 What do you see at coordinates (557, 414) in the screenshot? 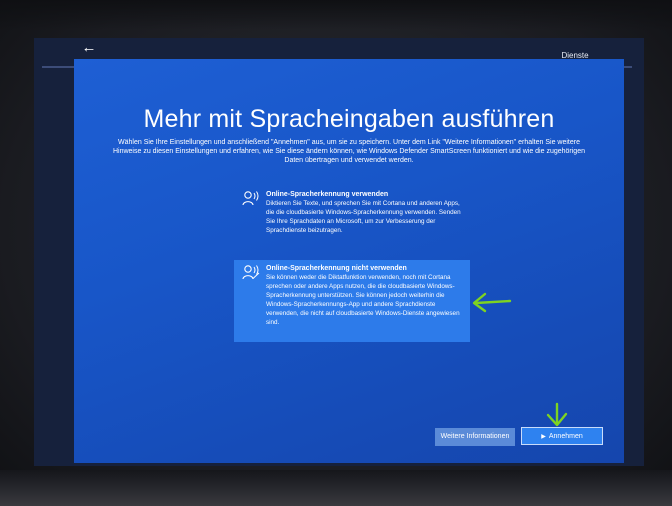
I see `green-arrow-down-icon` at bounding box center [557, 414].